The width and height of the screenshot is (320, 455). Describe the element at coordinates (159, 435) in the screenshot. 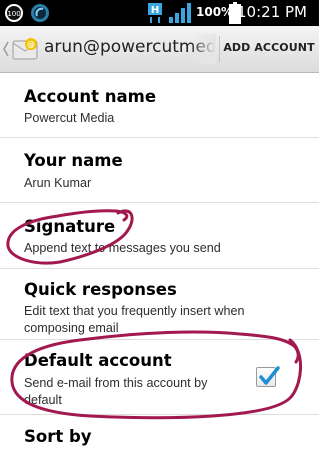

I see `setting-sort-by: Sort by` at that location.